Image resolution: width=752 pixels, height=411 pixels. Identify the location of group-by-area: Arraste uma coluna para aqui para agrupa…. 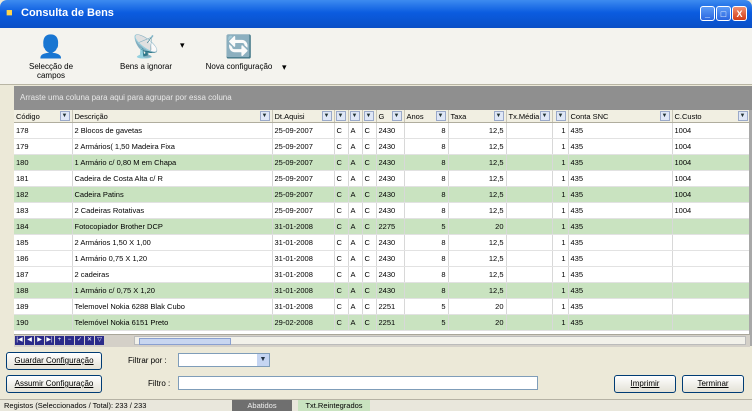
(383, 98).